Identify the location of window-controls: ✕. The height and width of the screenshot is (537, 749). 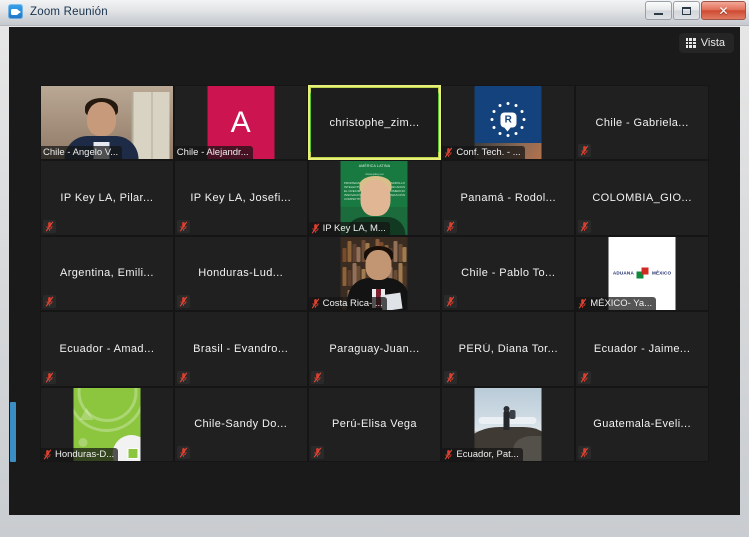
(695, 10).